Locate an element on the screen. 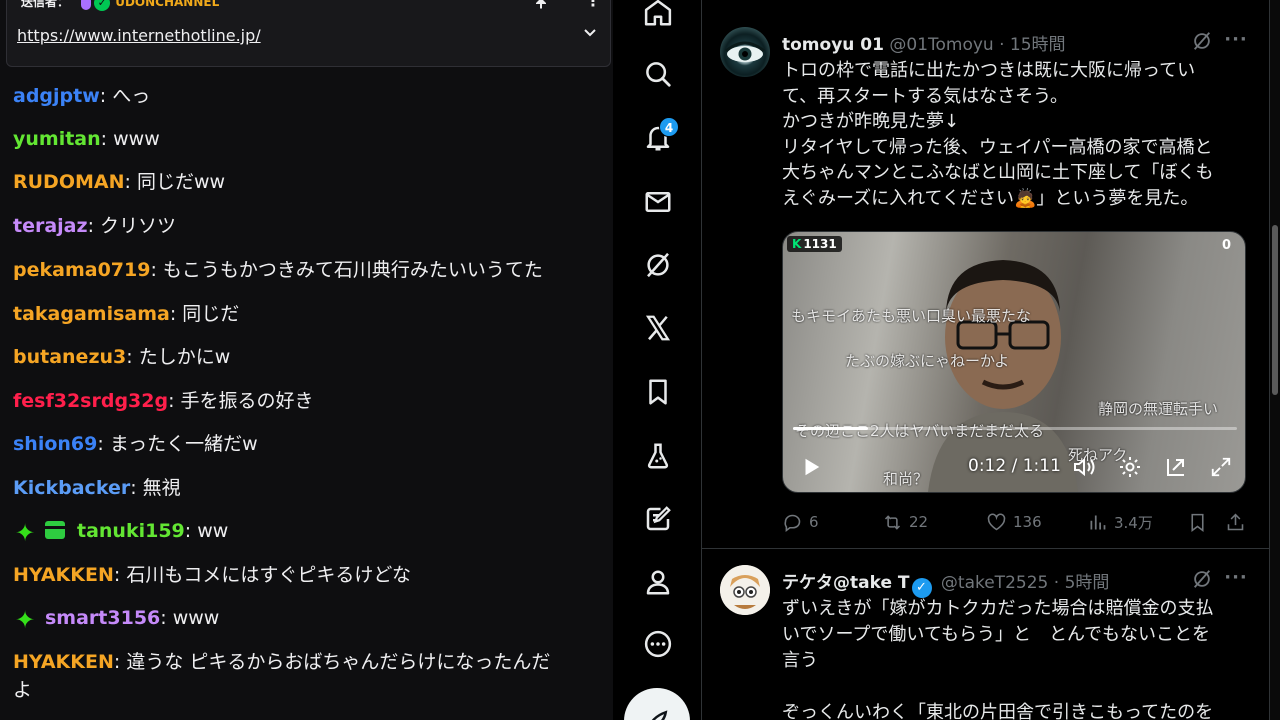  fullscreen-button is located at coordinates (1221, 467).